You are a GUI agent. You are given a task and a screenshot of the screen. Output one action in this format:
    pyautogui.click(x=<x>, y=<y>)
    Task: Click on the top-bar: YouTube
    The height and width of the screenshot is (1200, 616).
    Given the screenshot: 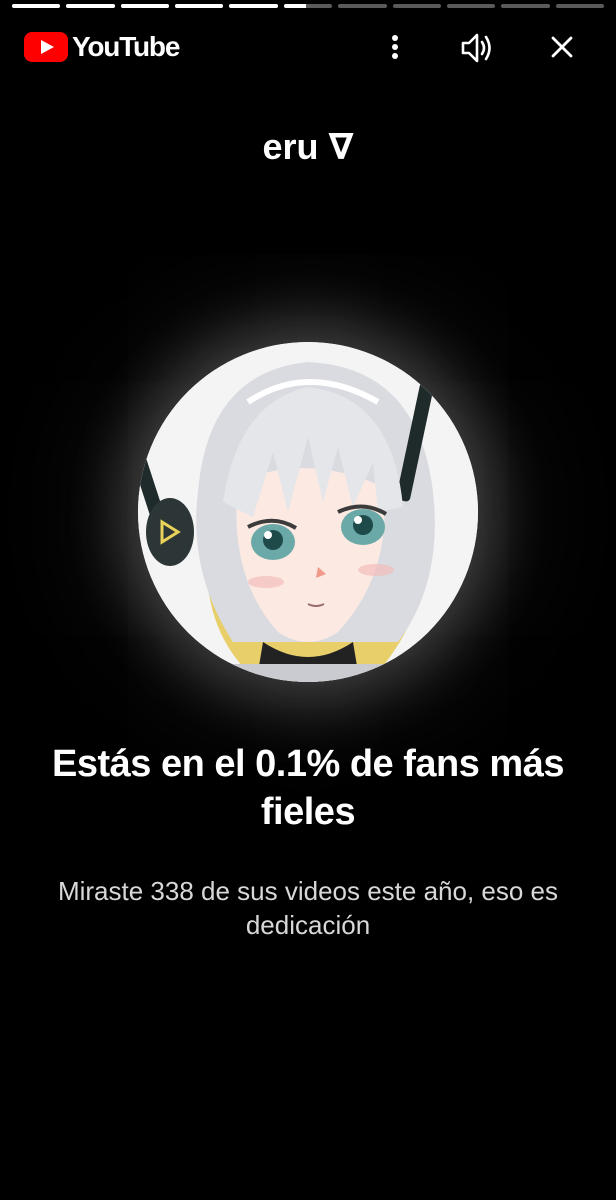 What is the action you would take?
    pyautogui.click(x=308, y=48)
    